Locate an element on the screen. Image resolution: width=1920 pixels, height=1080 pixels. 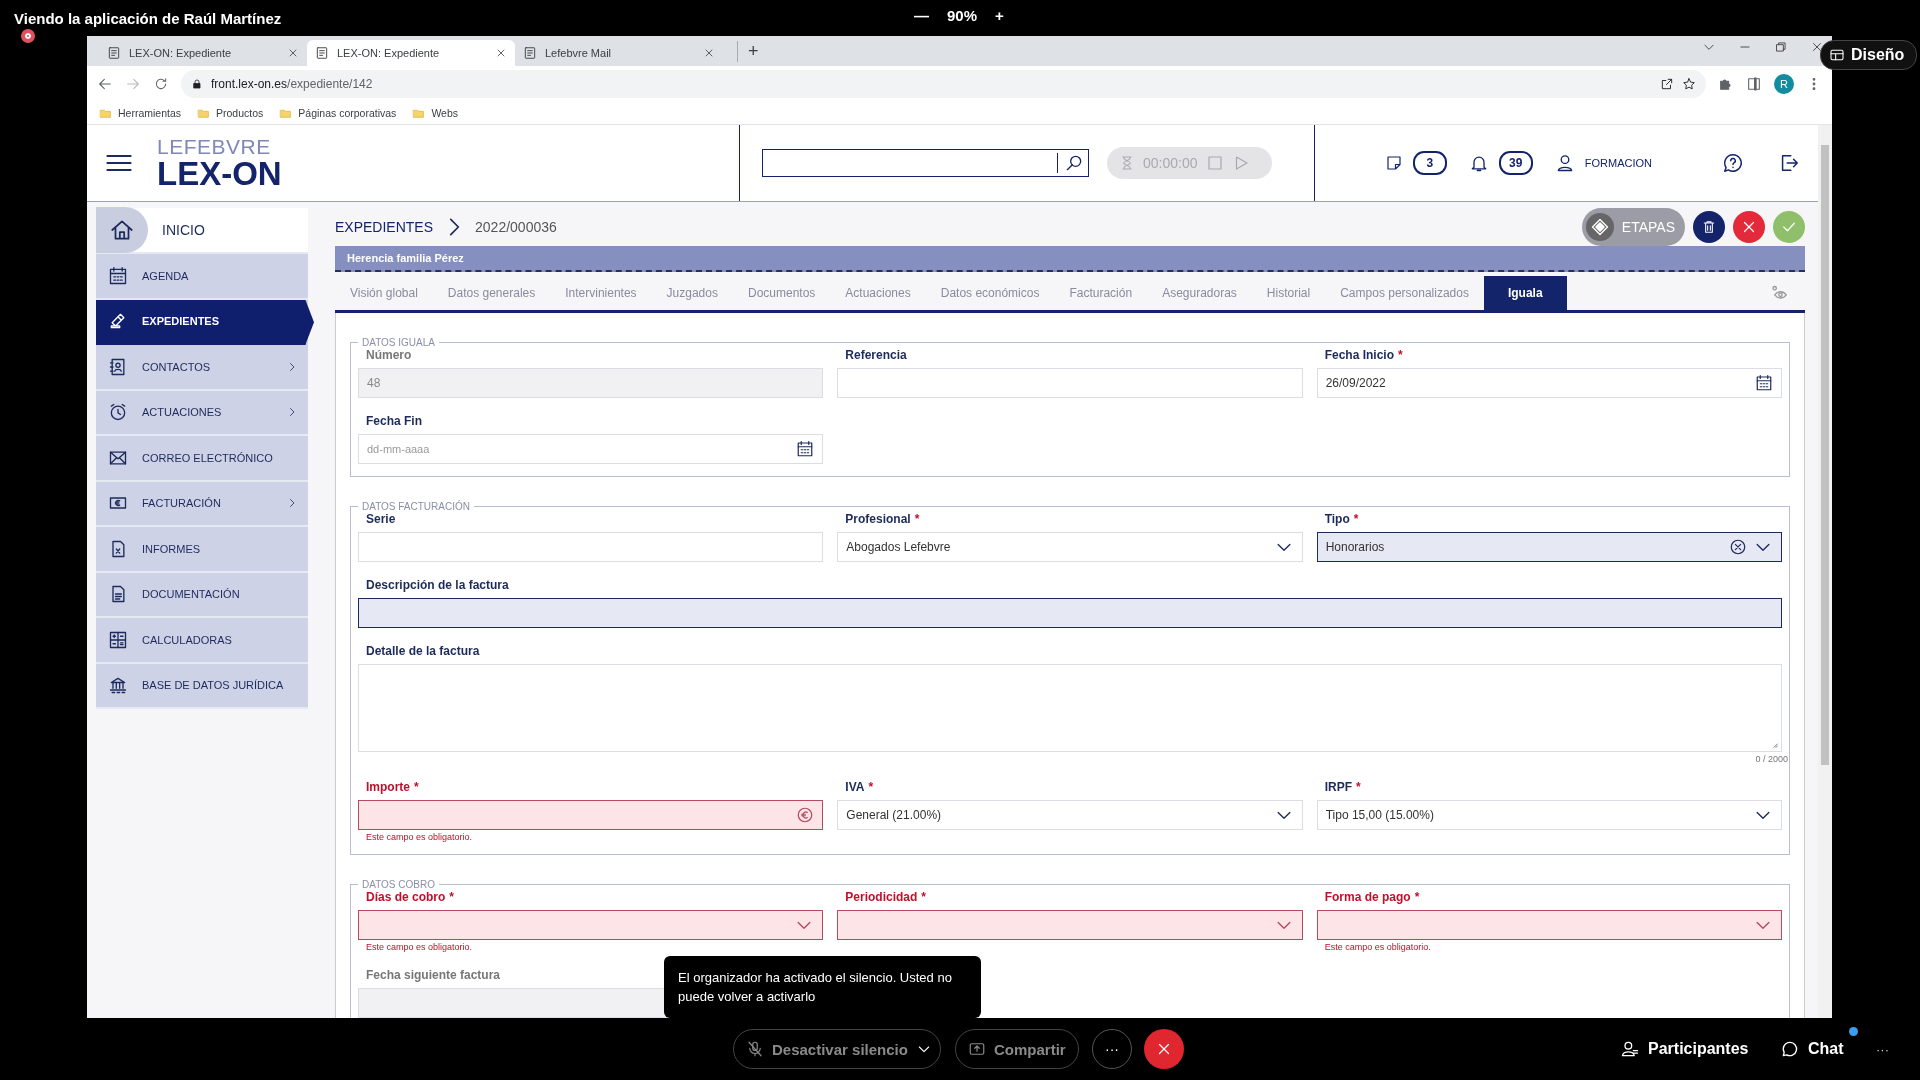
field-label: Fecha siguiente factura is located at coordinates (433, 975).